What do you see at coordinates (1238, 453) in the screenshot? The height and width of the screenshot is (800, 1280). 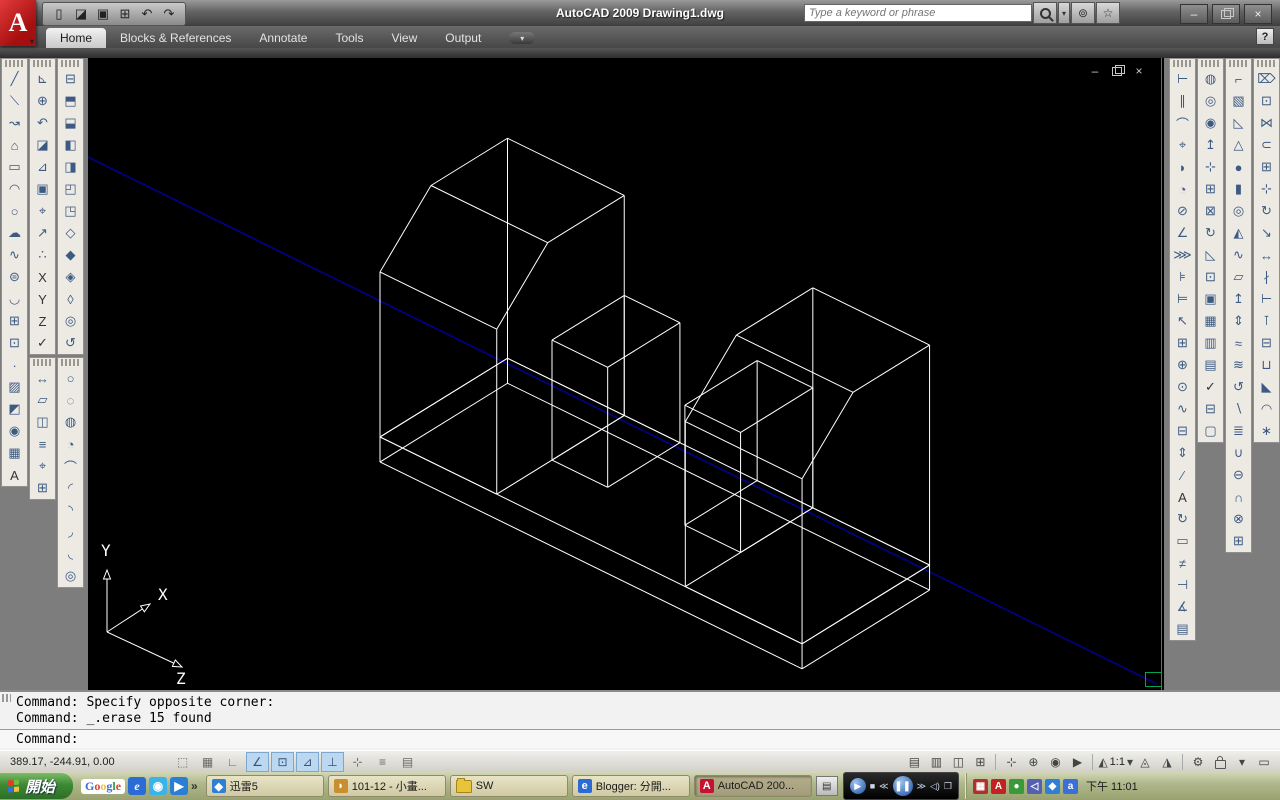 I see `union-model-icon: ∪` at bounding box center [1238, 453].